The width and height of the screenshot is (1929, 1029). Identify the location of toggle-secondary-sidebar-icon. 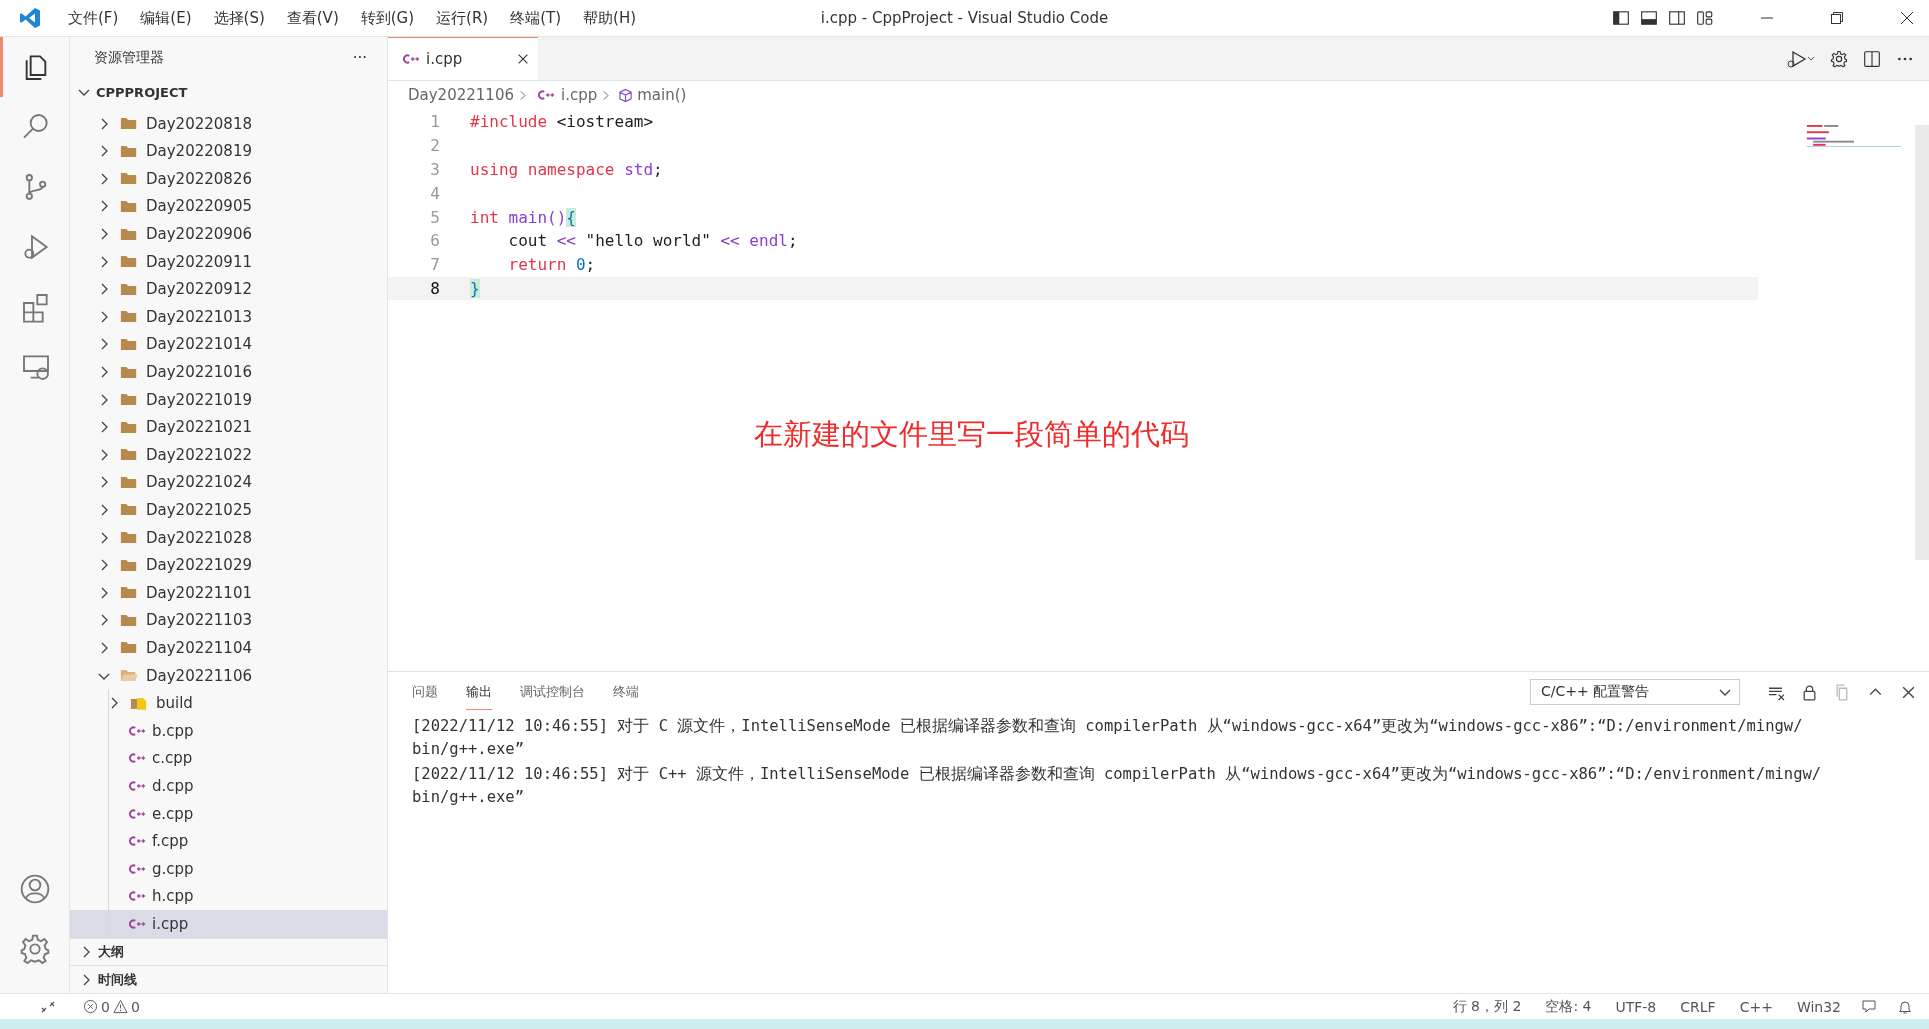
(1677, 18).